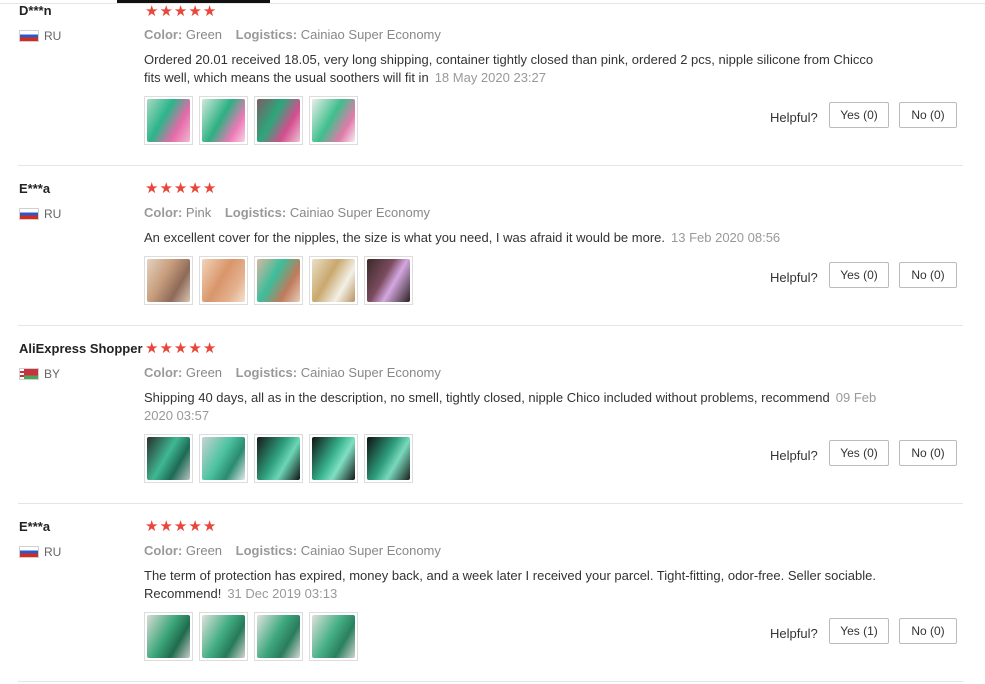 This screenshot has width=985, height=684. Describe the element at coordinates (859, 631) in the screenshot. I see `helpful-yes-button: Yes (1)` at that location.